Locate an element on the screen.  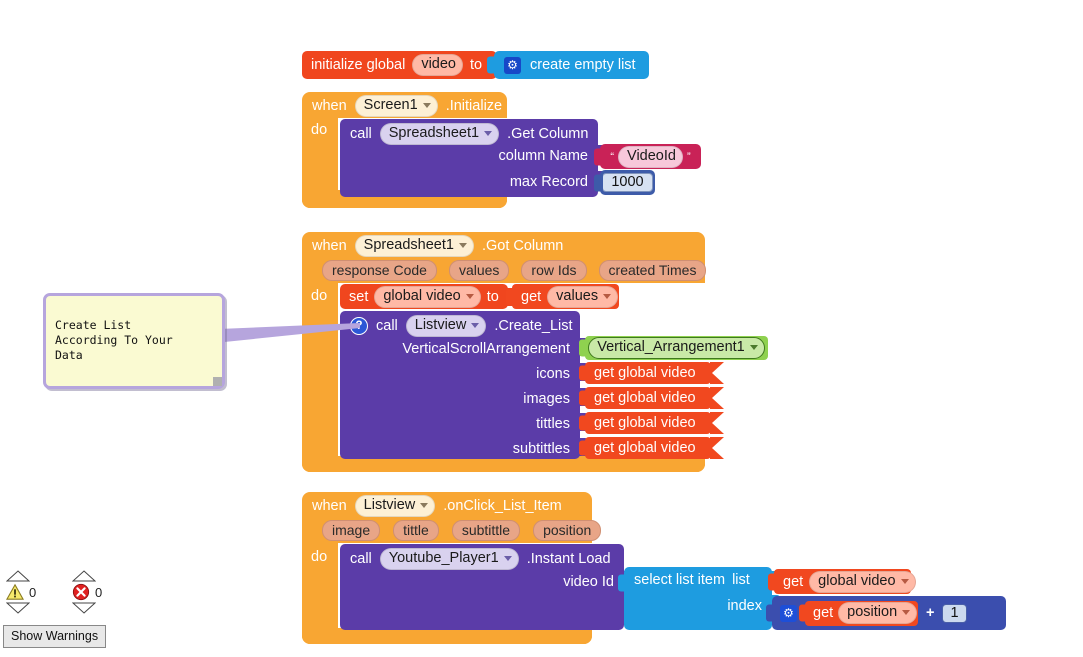
global-name-field: video is located at coordinates (437, 65).